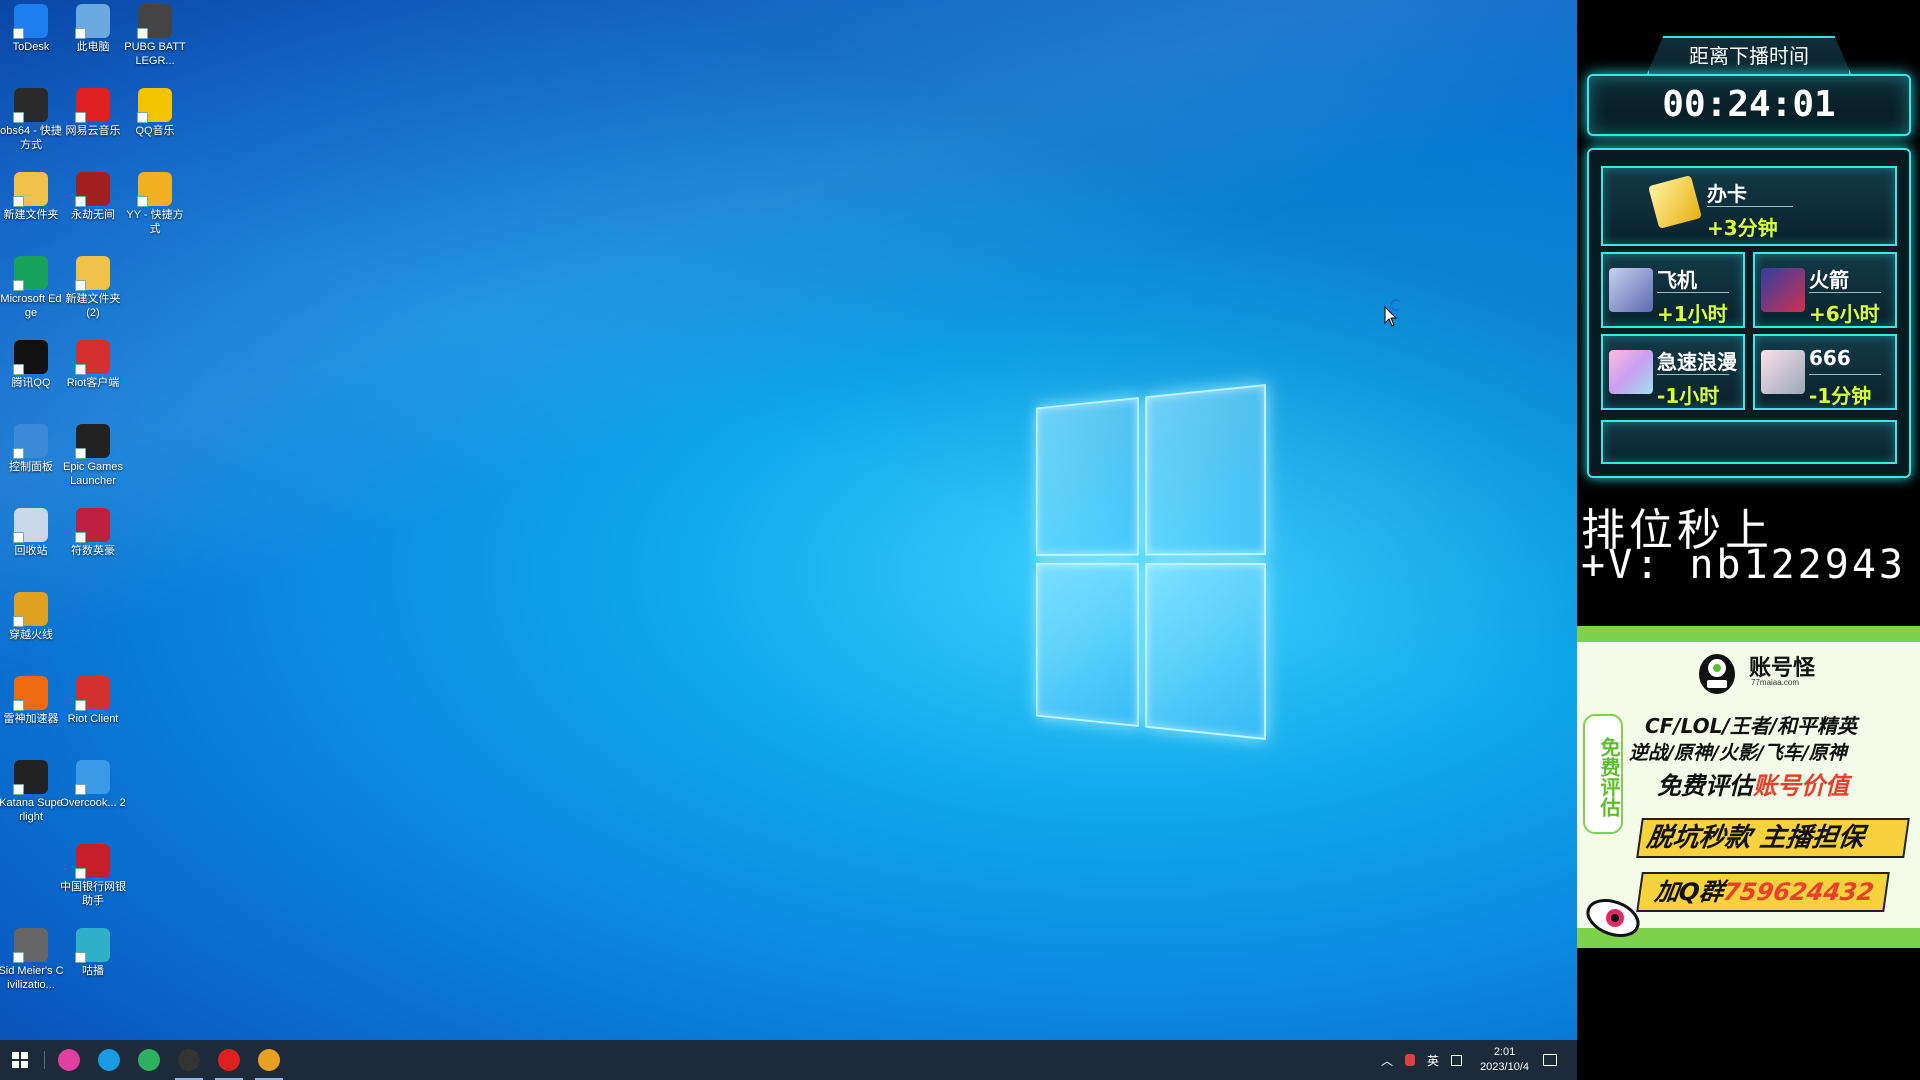 This screenshot has width=1920, height=1080. Describe the element at coordinates (1693, 374) in the screenshot. I see `gift-divider` at that location.